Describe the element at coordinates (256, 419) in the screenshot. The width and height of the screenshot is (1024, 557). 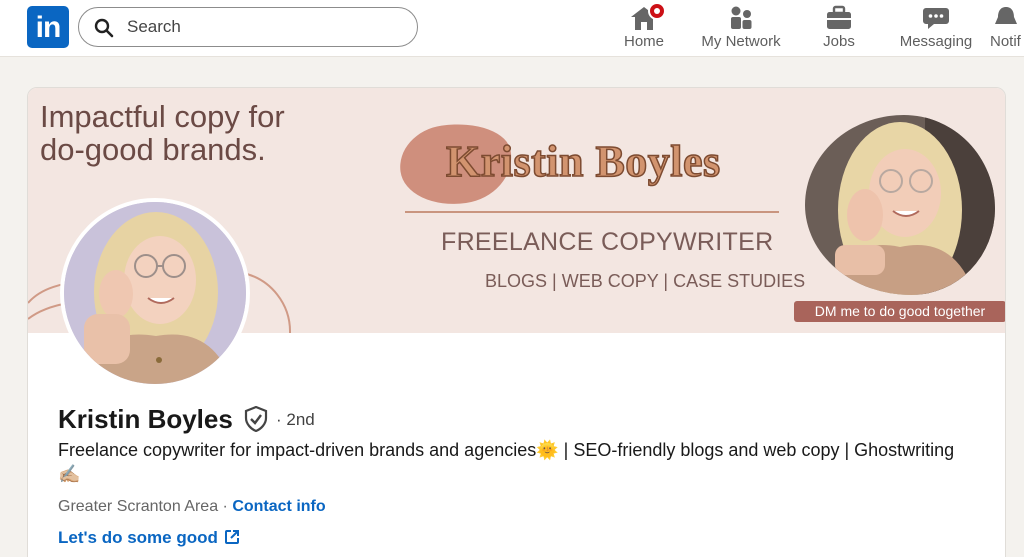
I see `verified-shield-icon` at that location.